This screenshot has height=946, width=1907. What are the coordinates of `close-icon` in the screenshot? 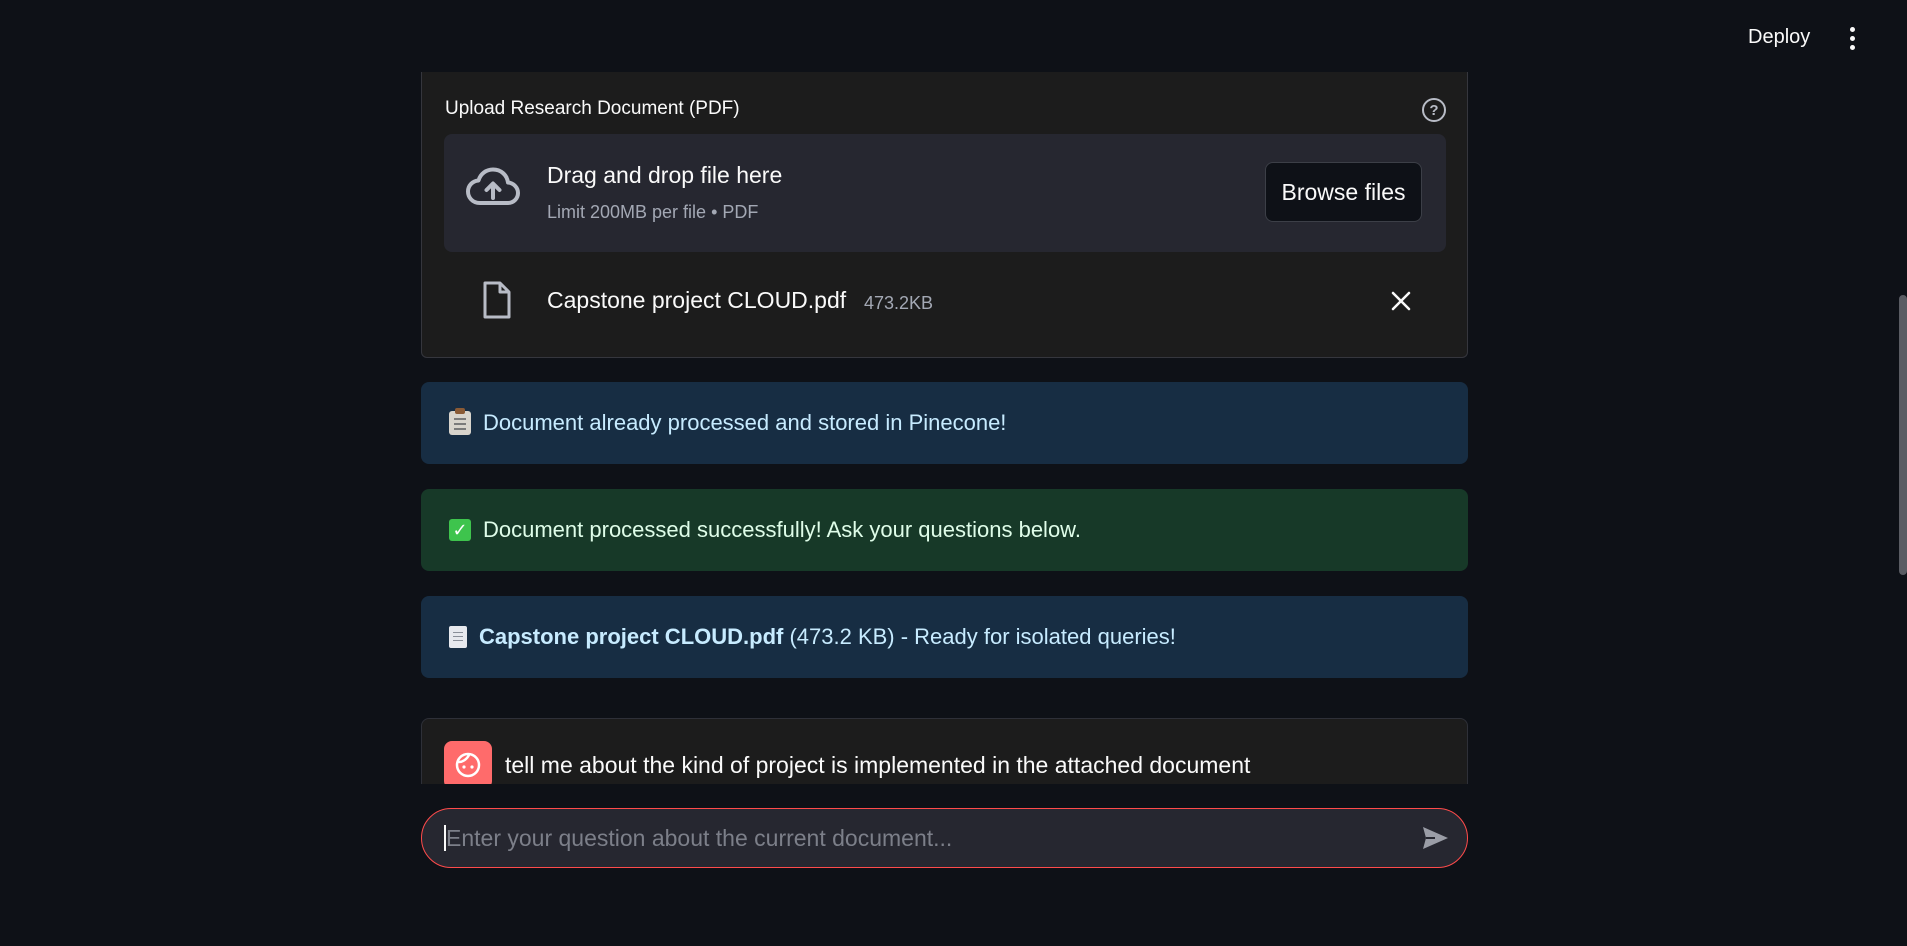 It's located at (1401, 301).